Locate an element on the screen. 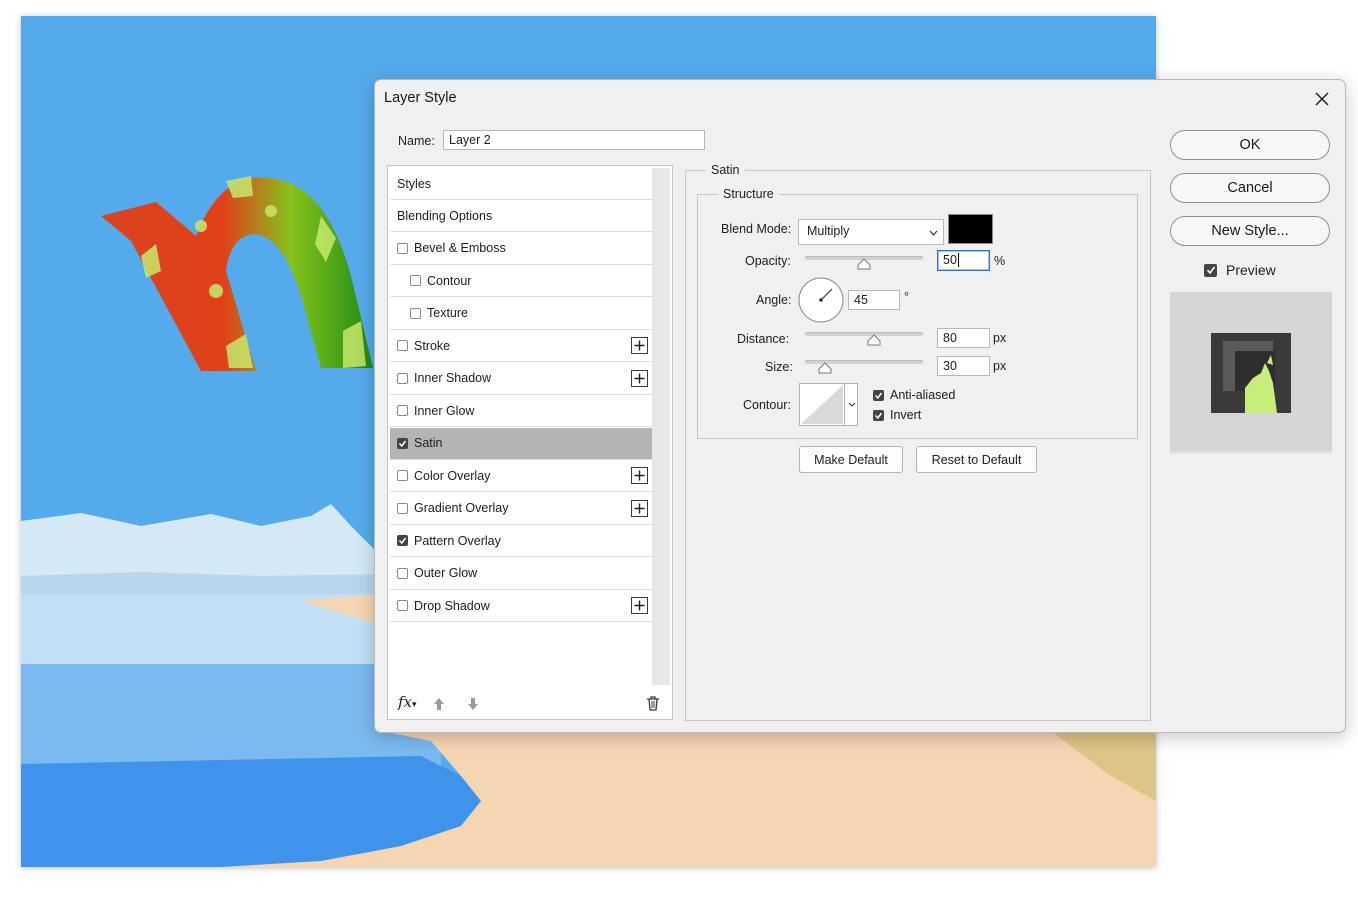 Image resolution: width=1358 pixels, height=897 pixels. fx-button: fx▾ is located at coordinates (407, 702).